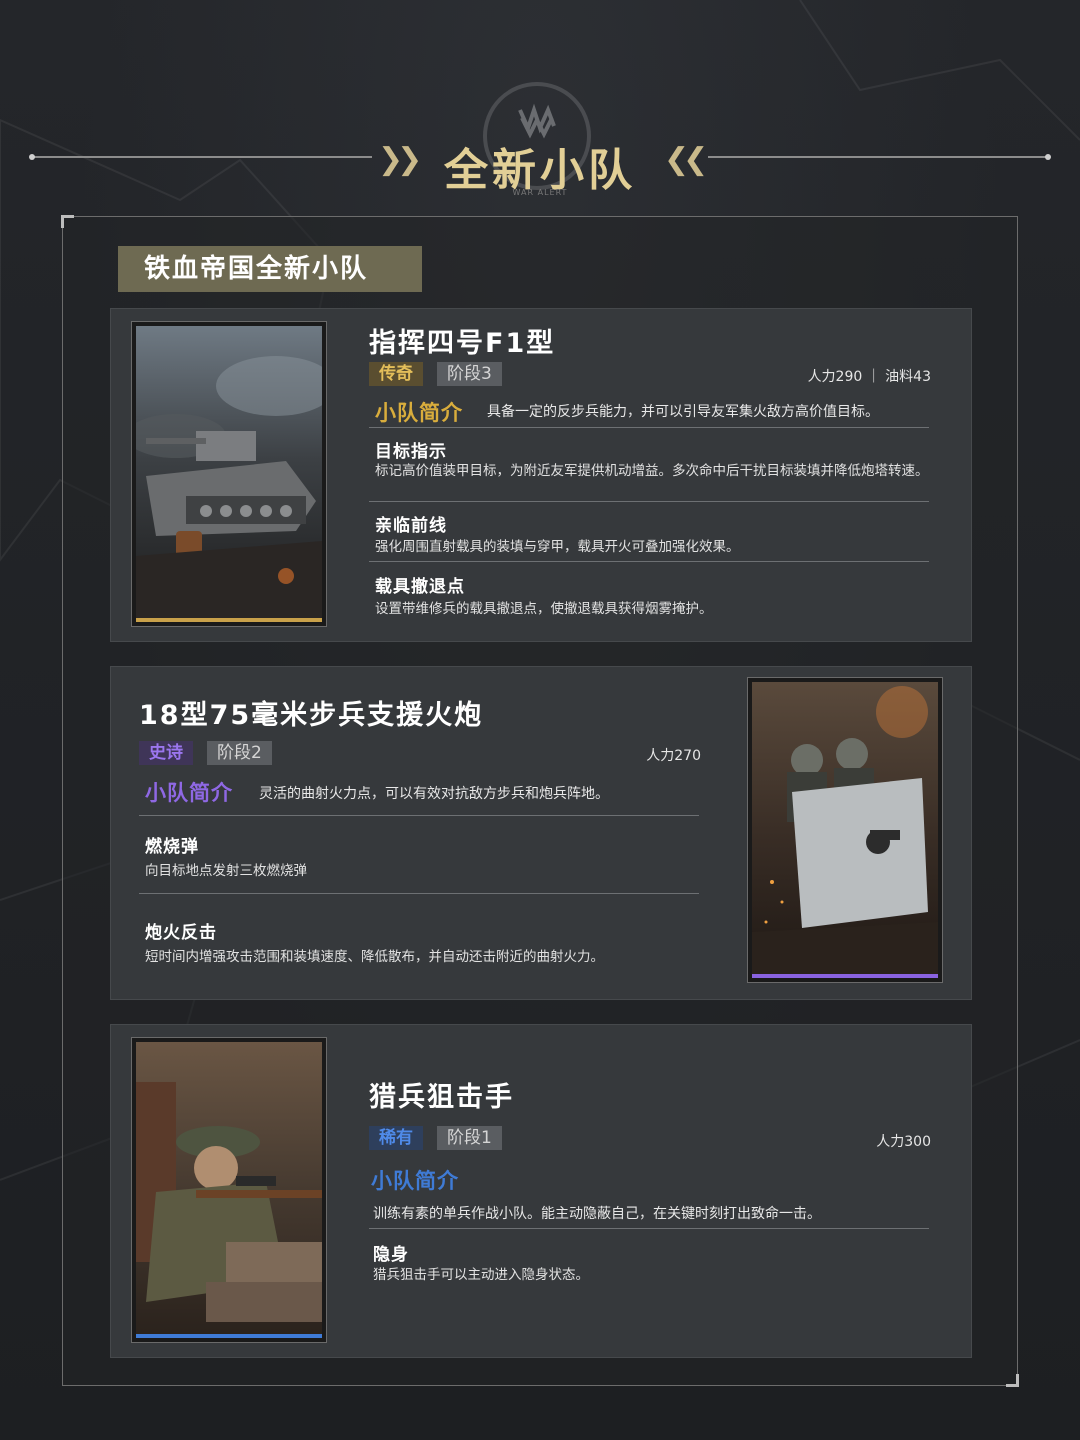 The height and width of the screenshot is (1440, 1080). I want to click on artillery-crew-illustration, so click(845, 830).